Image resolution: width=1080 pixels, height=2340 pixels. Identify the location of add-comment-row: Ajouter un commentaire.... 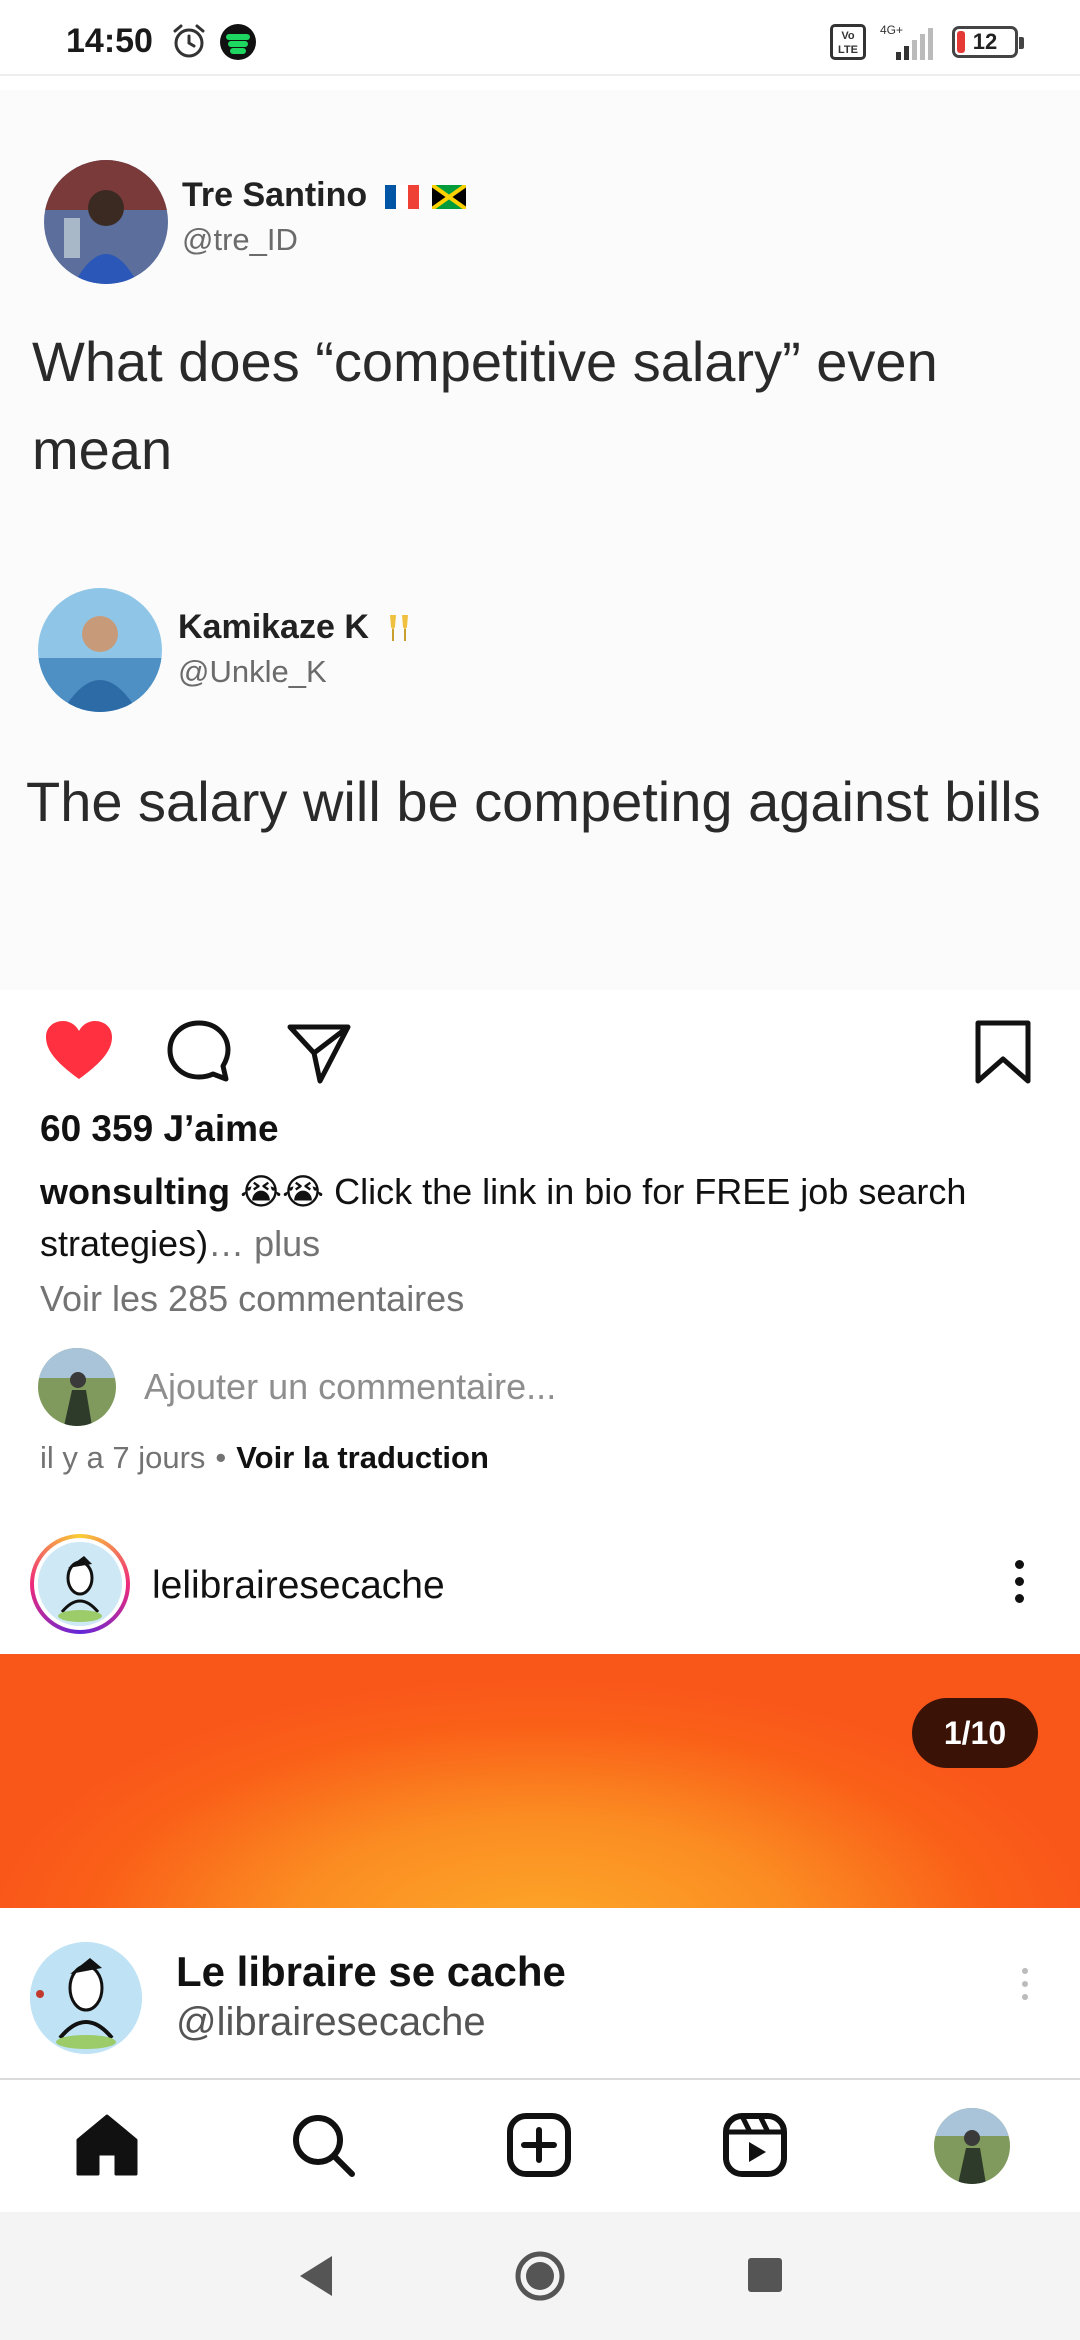
(538, 1388).